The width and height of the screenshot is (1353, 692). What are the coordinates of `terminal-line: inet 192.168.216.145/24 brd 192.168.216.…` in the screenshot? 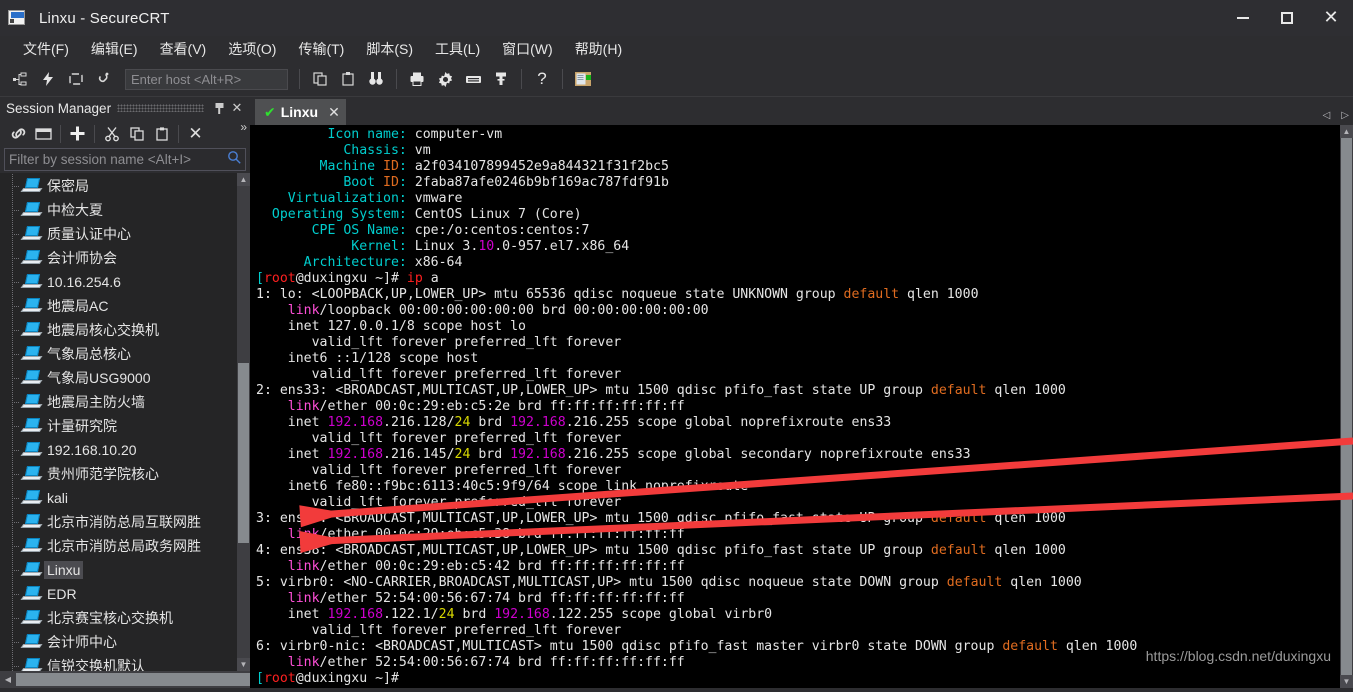 It's located at (798, 455).